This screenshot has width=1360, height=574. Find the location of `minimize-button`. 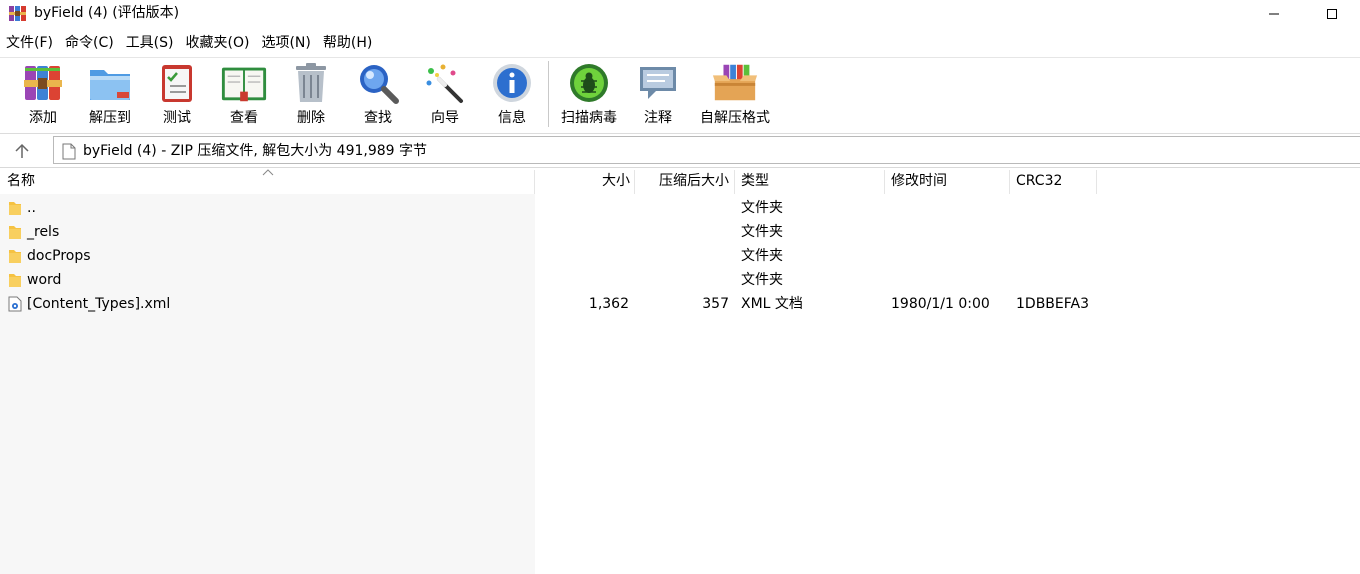

minimize-button is located at coordinates (1274, 14).